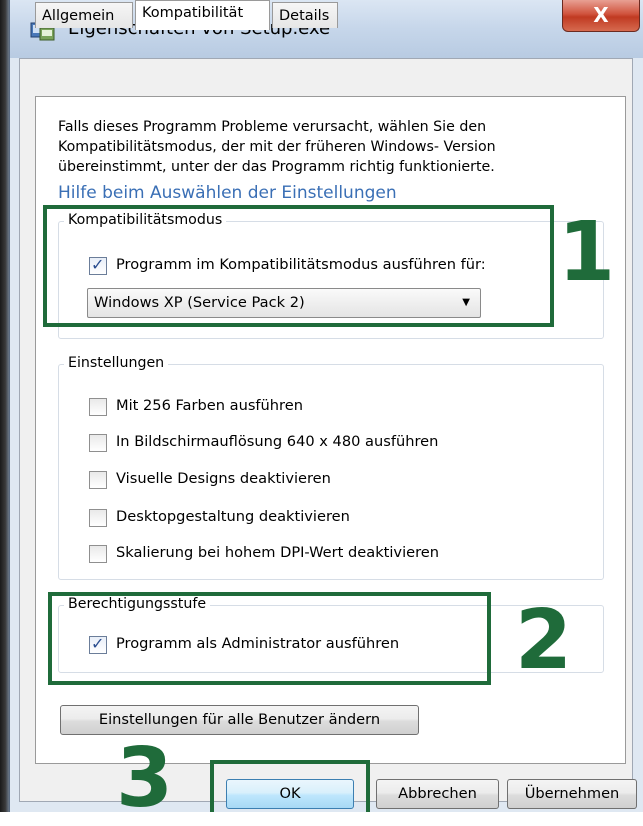 The image size is (643, 826). What do you see at coordinates (544, 640) in the screenshot?
I see `step-number-2: 2` at bounding box center [544, 640].